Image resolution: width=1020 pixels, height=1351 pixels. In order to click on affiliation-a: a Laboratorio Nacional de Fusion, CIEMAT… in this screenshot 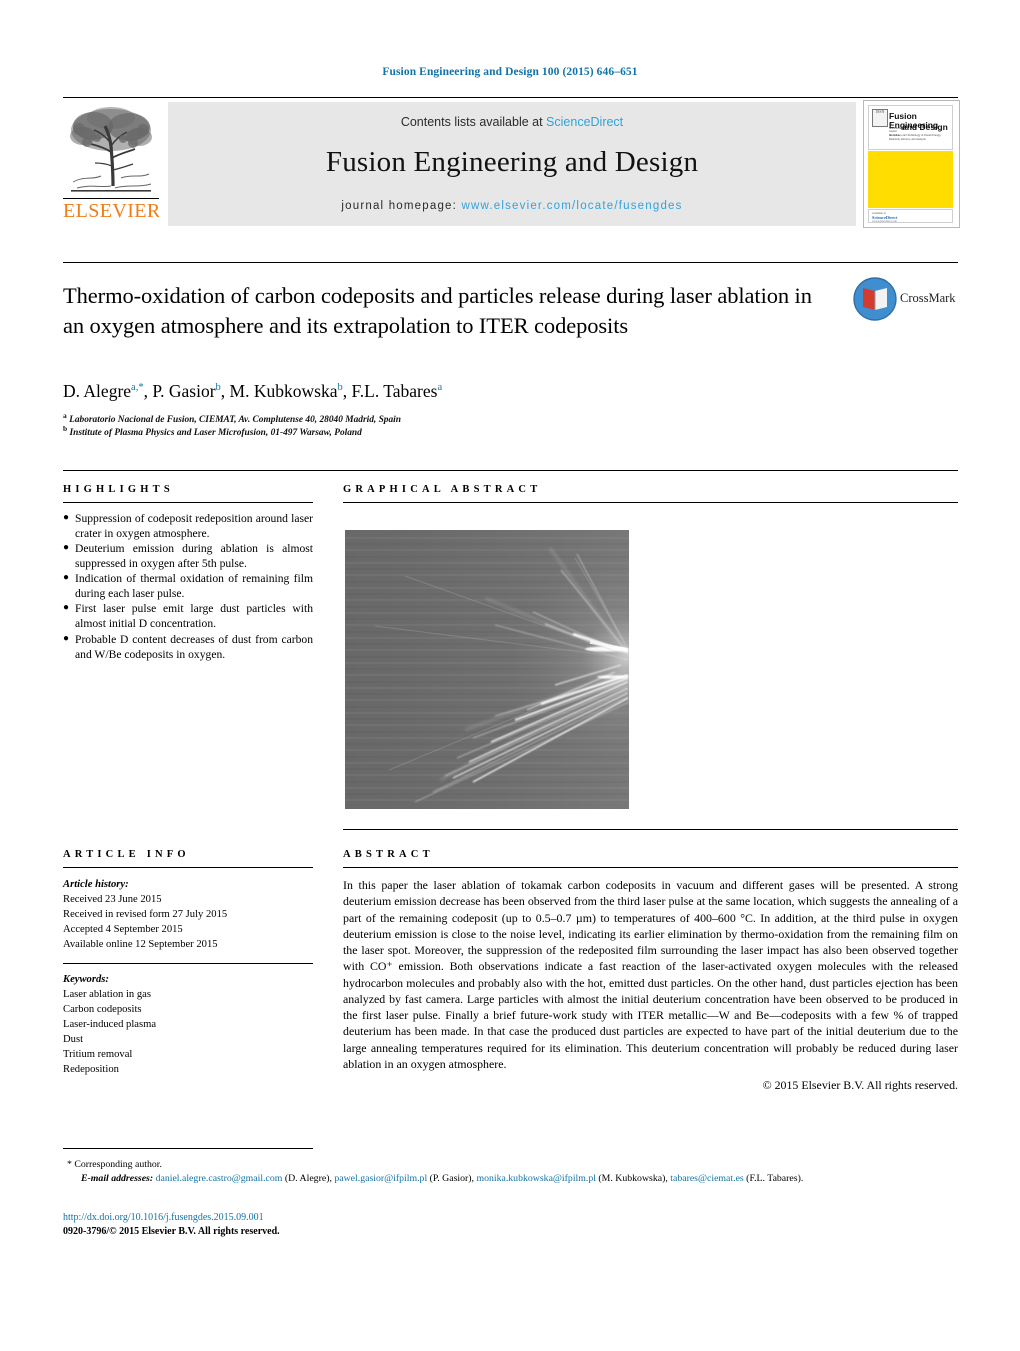, I will do `click(232, 418)`.